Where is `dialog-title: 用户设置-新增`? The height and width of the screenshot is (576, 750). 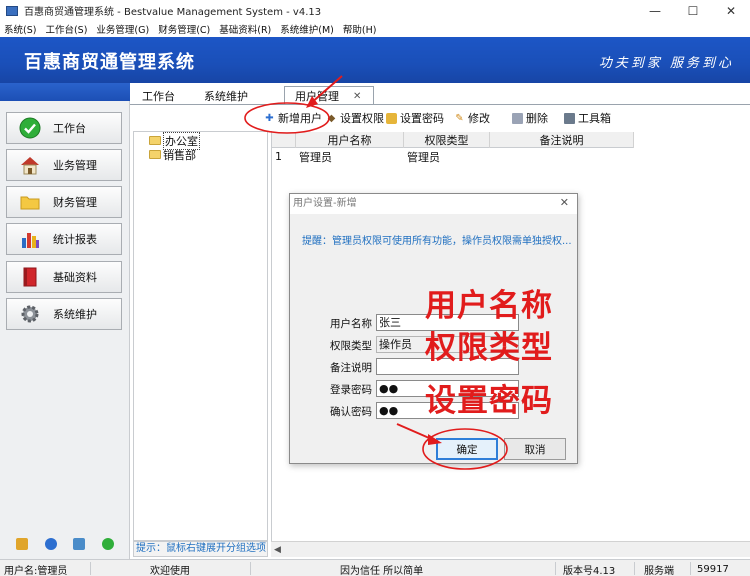
dialog-title: 用户设置-新增 is located at coordinates (433, 204).